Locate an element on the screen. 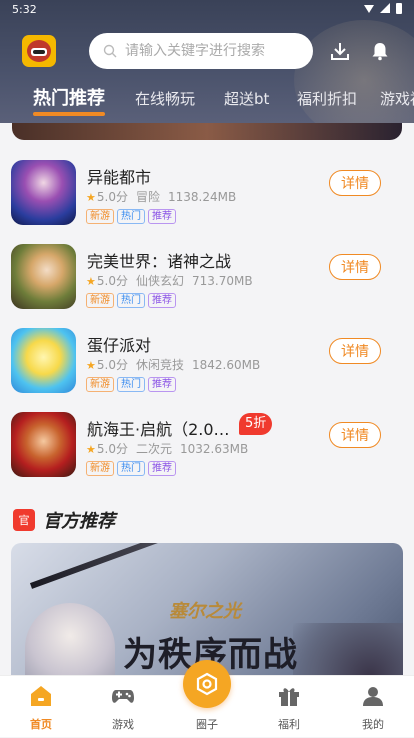 Image resolution: width=414 pixels, height=738 pixels. search-input is located at coordinates (210, 51).